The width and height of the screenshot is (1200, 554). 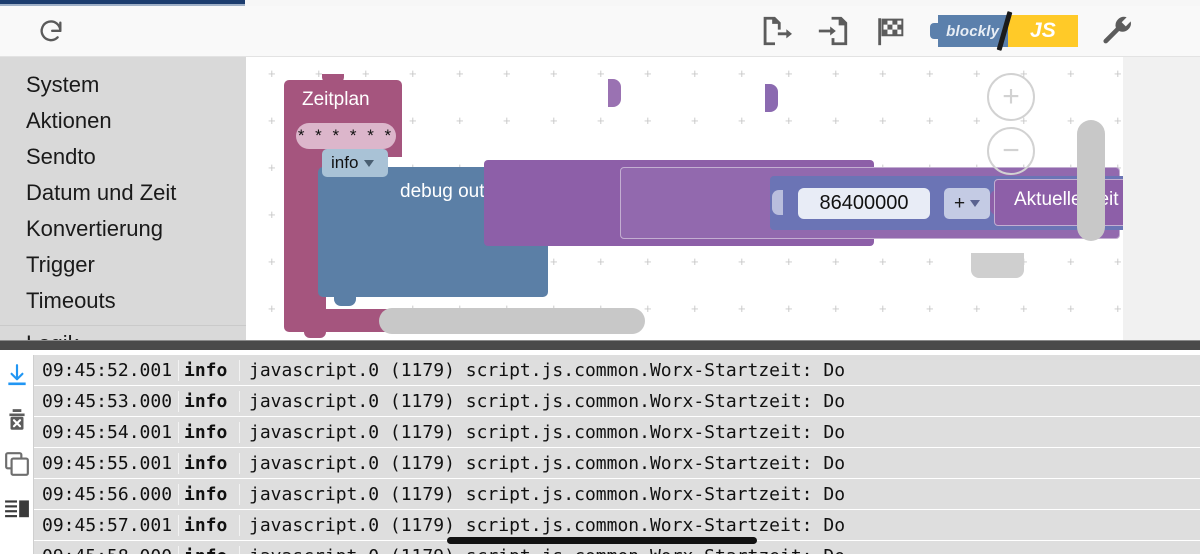 What do you see at coordinates (17, 508) in the screenshot?
I see `log-layout-icon` at bounding box center [17, 508].